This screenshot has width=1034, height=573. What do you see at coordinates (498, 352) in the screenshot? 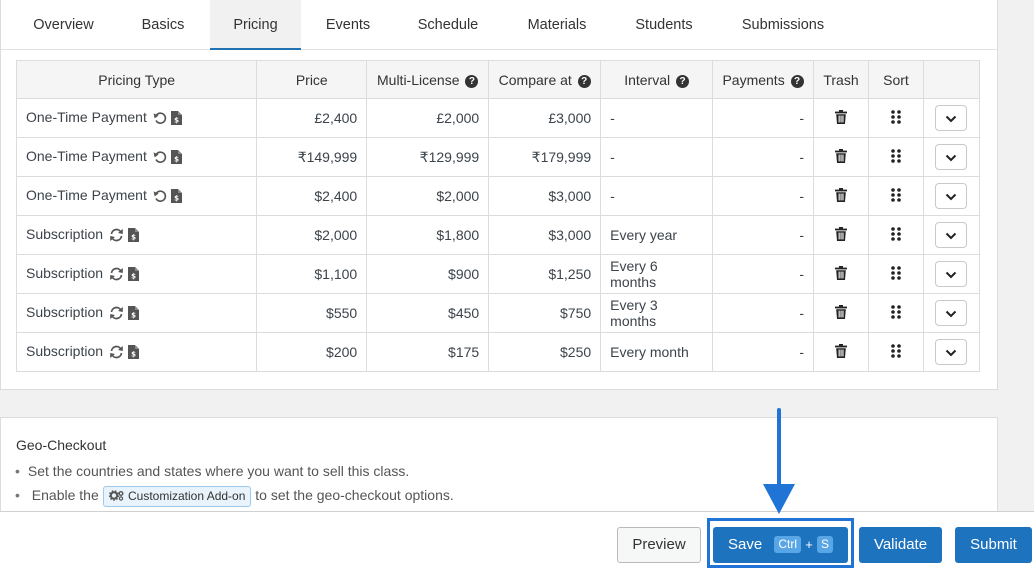
I see `table-row: Subscription $ $200 $175 $250 Every month -` at bounding box center [498, 352].